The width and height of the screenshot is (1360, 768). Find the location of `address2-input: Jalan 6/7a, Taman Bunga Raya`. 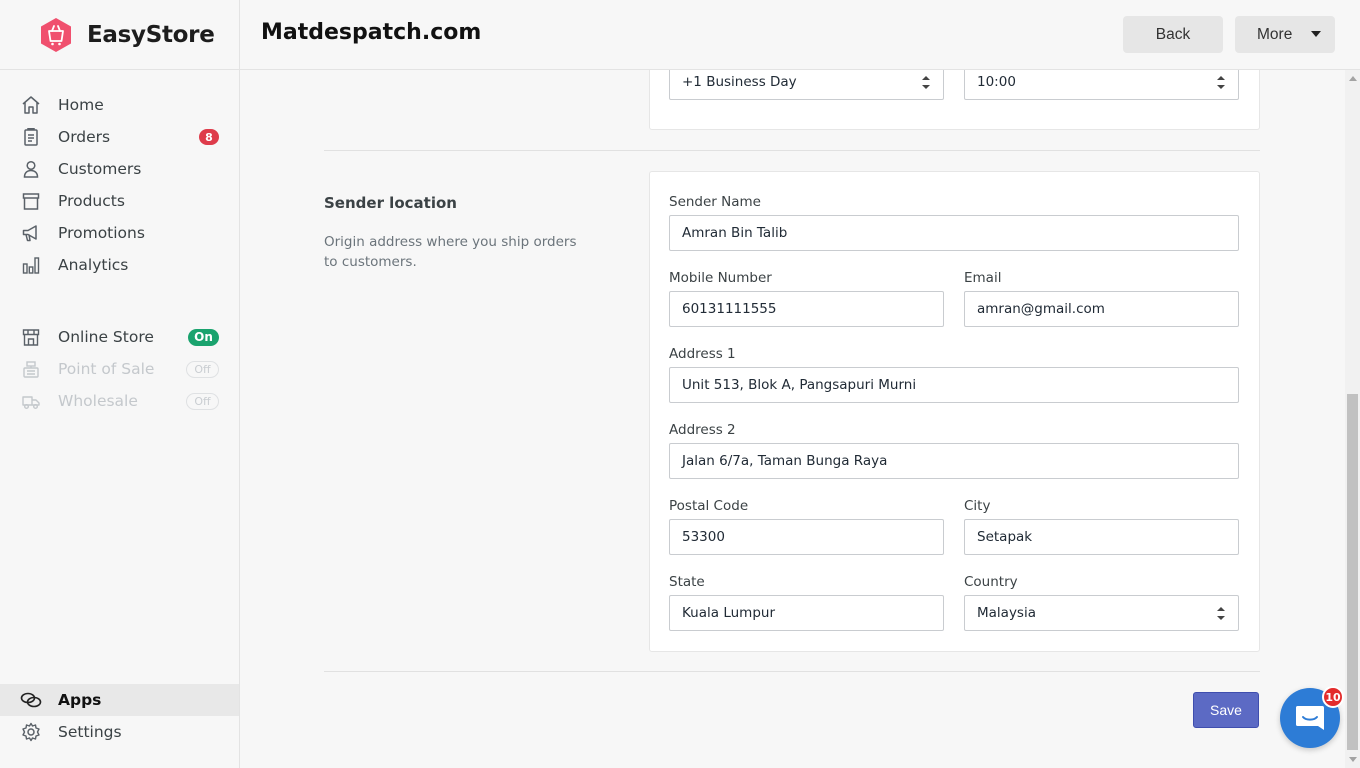

address2-input: Jalan 6/7a, Taman Bunga Raya is located at coordinates (954, 461).